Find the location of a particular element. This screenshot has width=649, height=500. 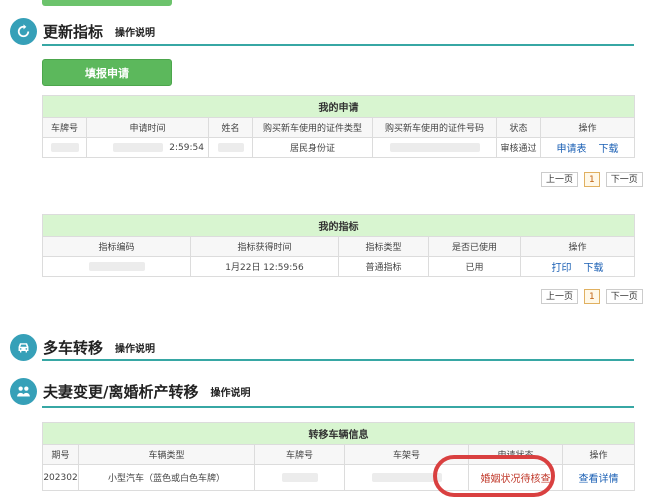

marriage-transfer-header: 夫妻变更/离婚析产转移 操作说明 is located at coordinates (130, 391).